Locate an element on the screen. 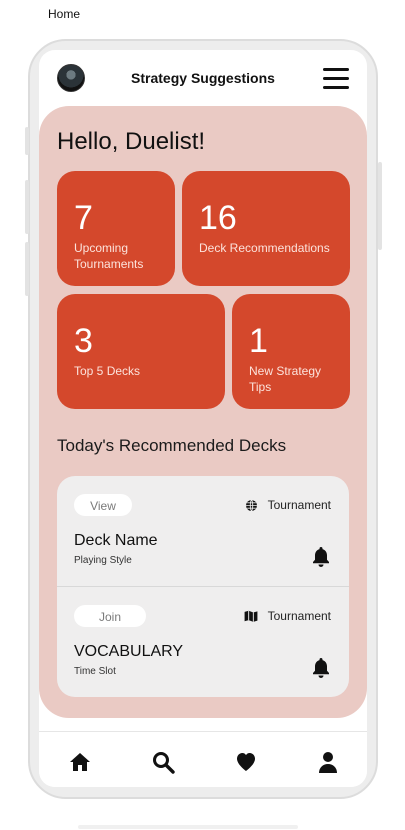 The image size is (405, 830). stat-label: Upcoming Tournaments is located at coordinates (109, 256).